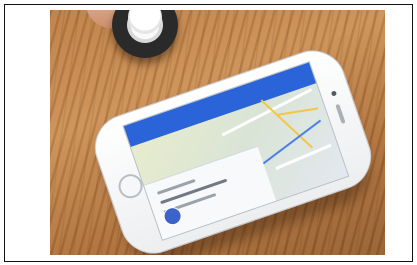 This screenshot has height=265, width=417. What do you see at coordinates (340, 114) in the screenshot?
I see `speaker` at bounding box center [340, 114].